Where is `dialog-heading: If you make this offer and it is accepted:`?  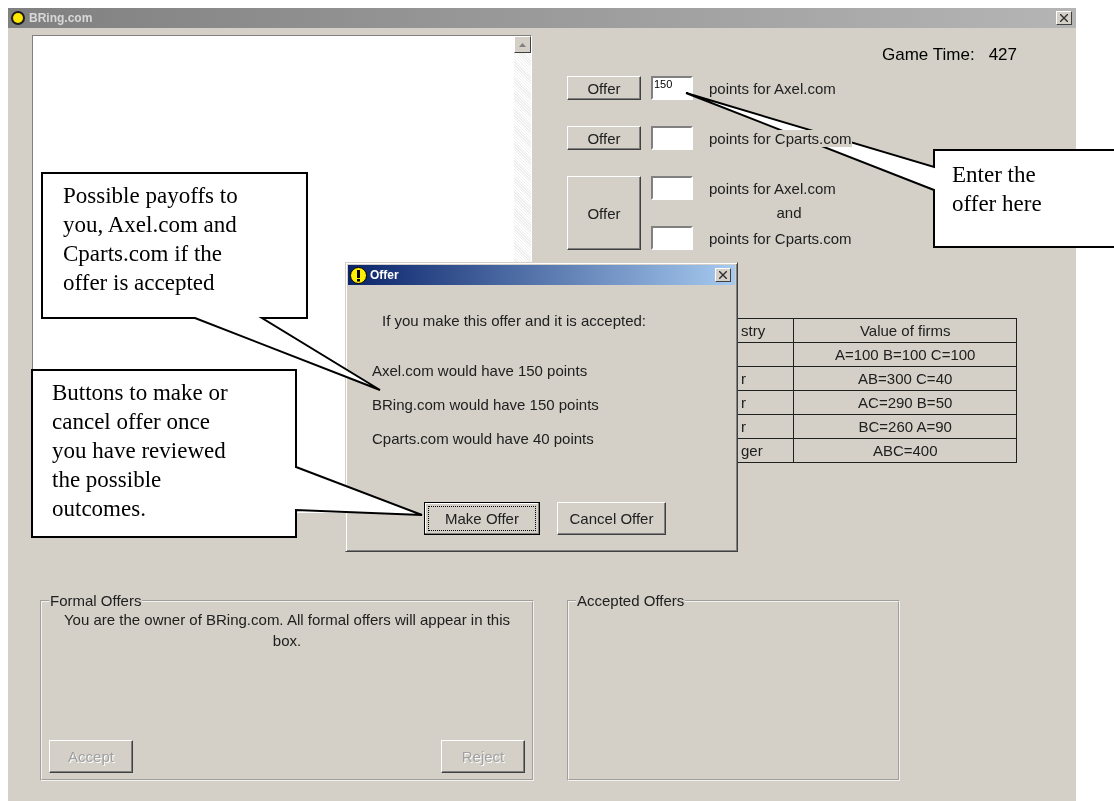
dialog-heading: If you make this offer and it is accepted: is located at coordinates (515, 321).